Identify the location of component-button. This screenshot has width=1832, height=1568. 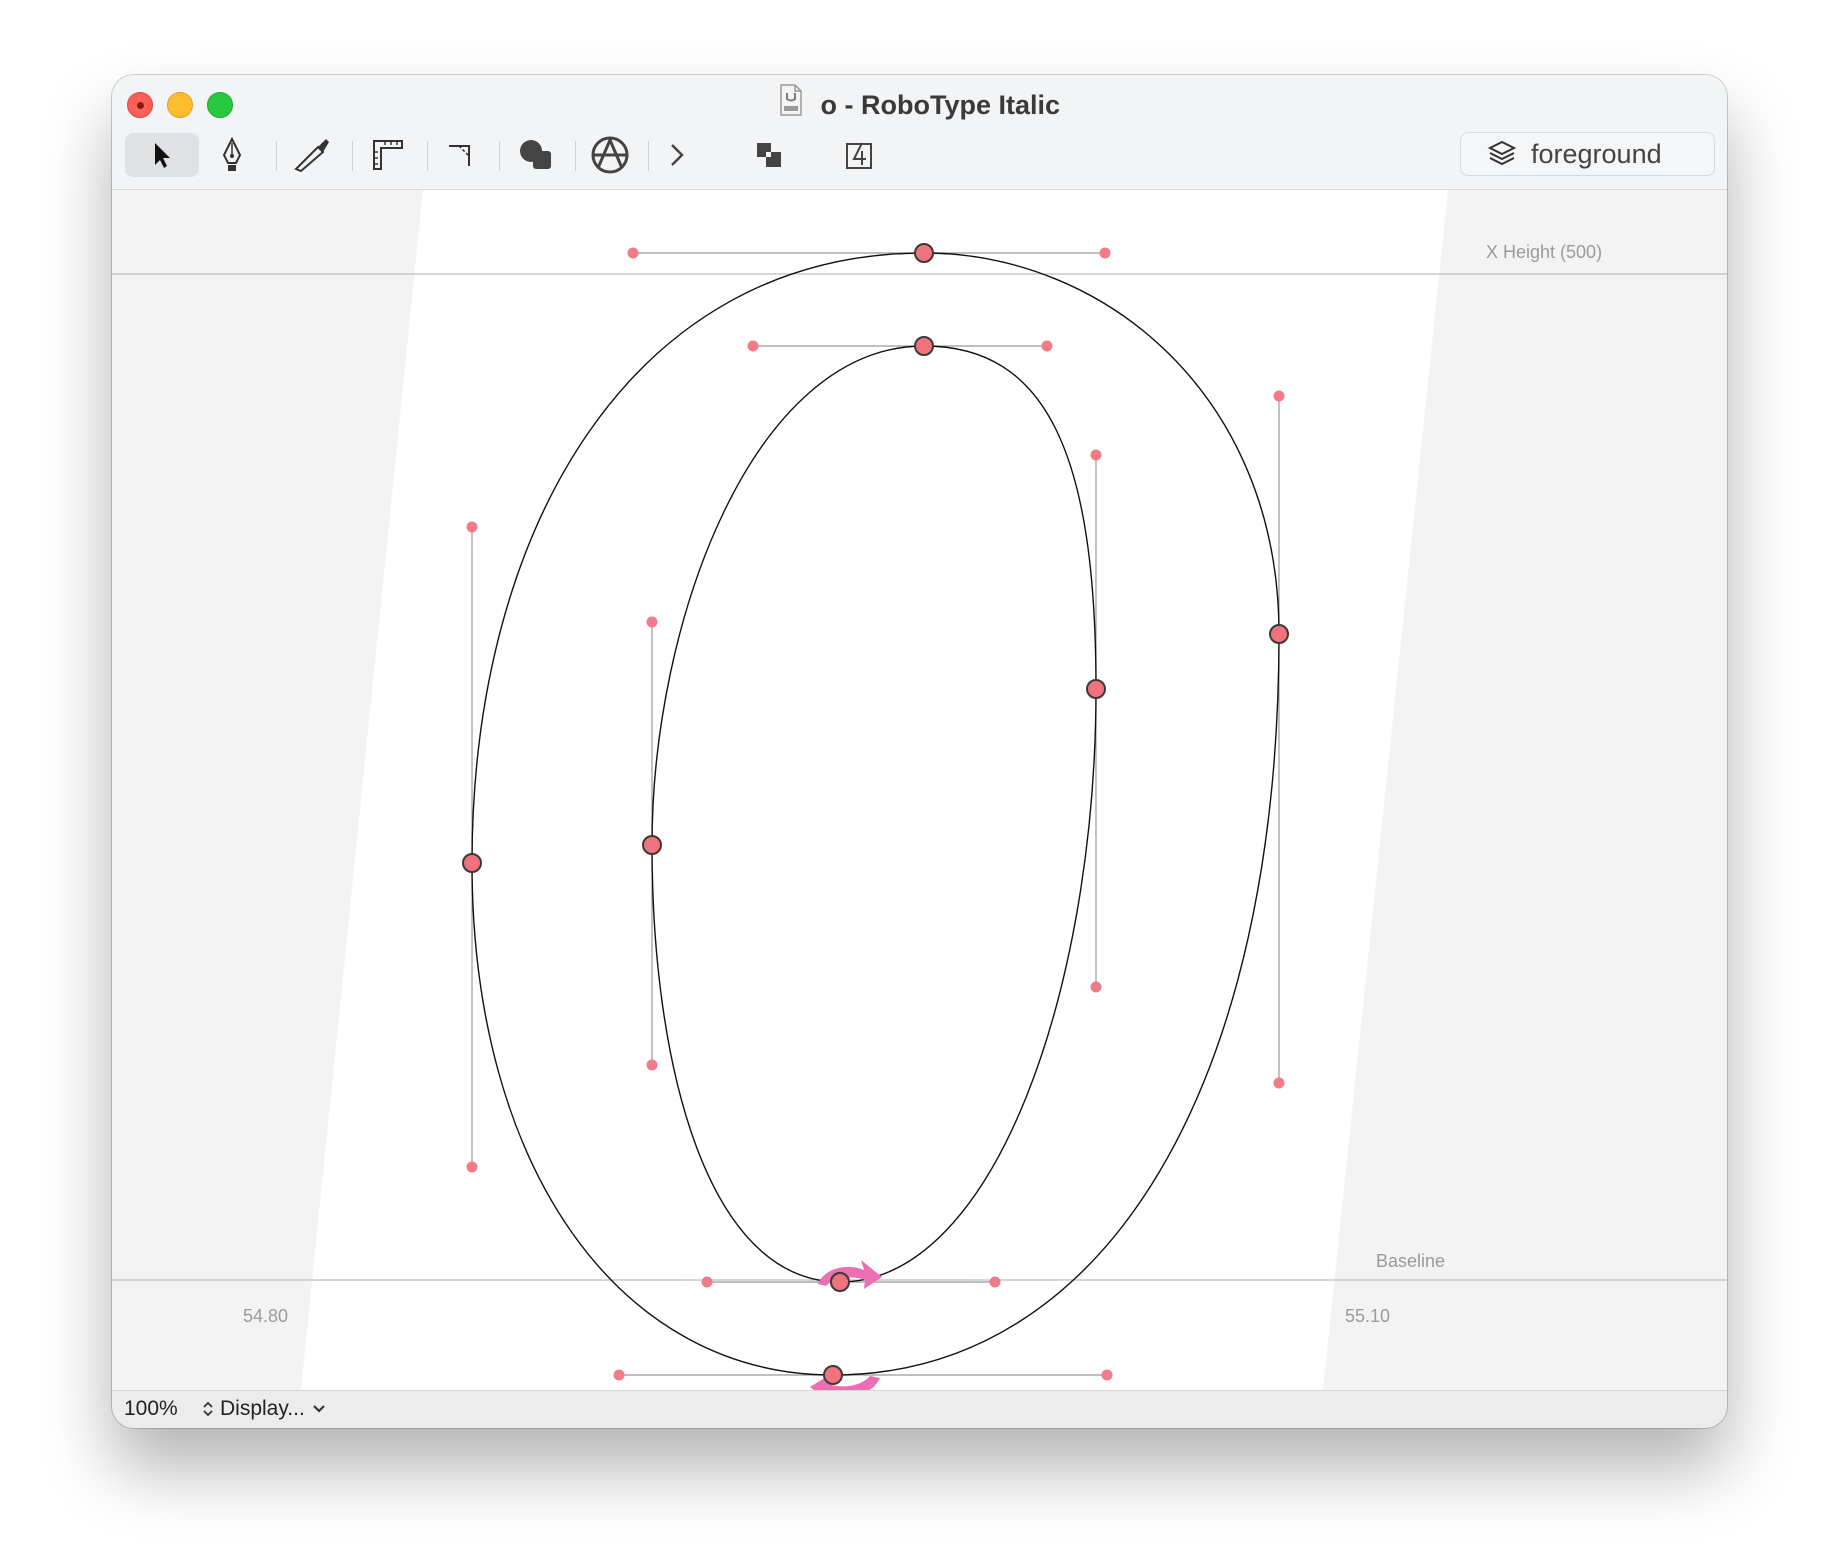
(860, 155).